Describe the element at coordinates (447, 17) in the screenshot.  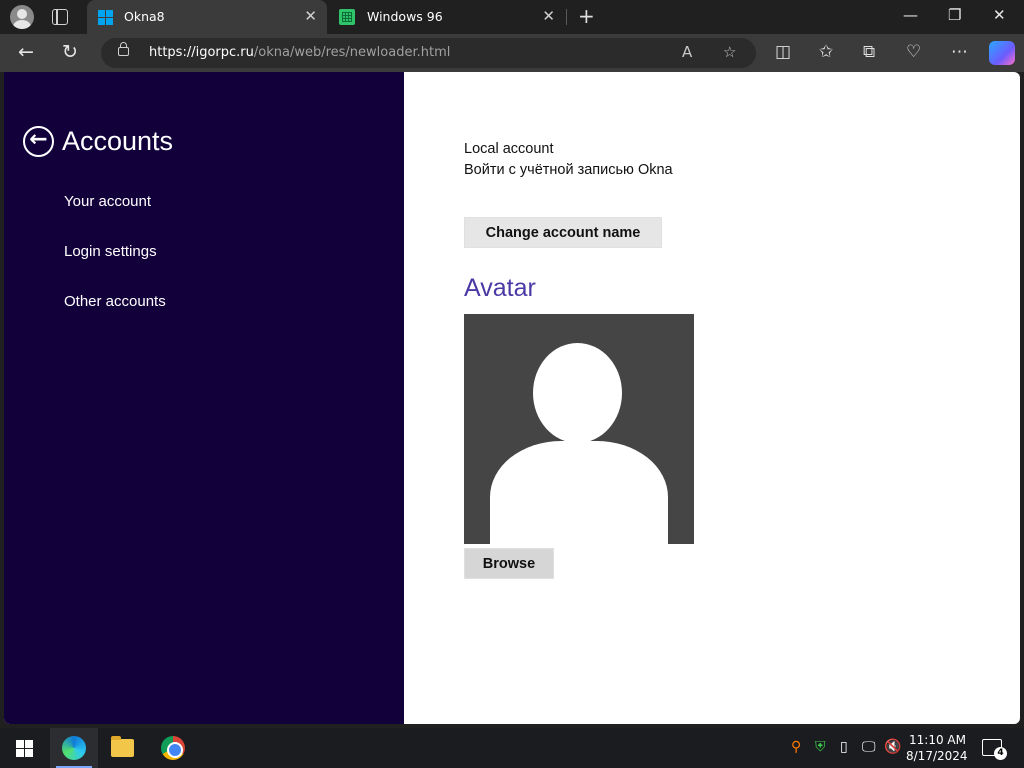
I see `tab-windows96: Windows 96 ✕` at that location.